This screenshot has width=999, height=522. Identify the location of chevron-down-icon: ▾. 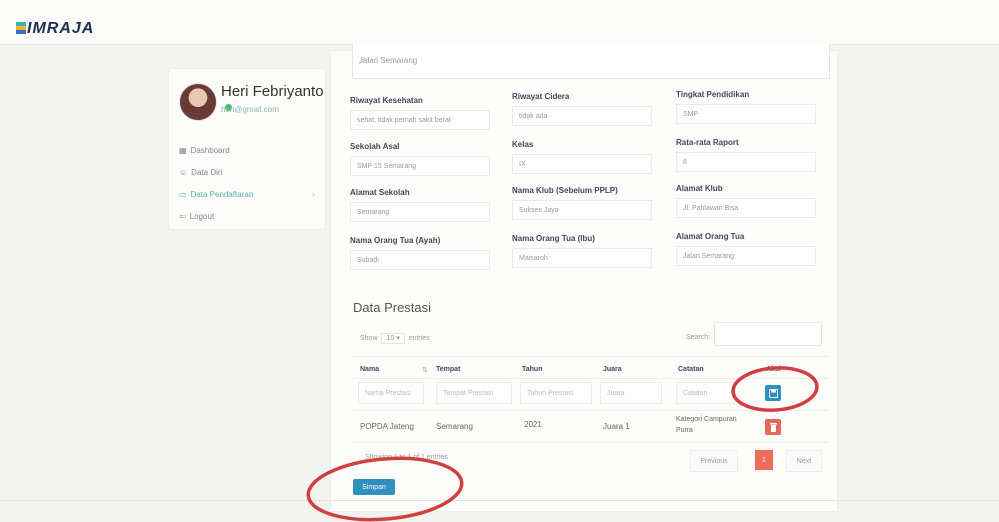
(398, 338).